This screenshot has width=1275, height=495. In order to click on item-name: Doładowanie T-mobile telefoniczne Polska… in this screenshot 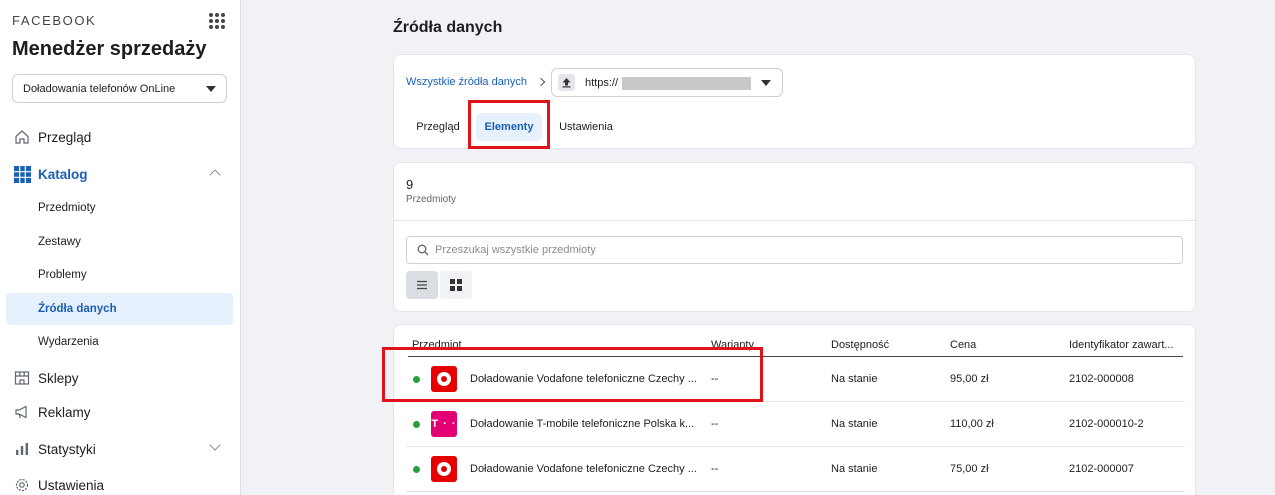, I will do `click(582, 424)`.